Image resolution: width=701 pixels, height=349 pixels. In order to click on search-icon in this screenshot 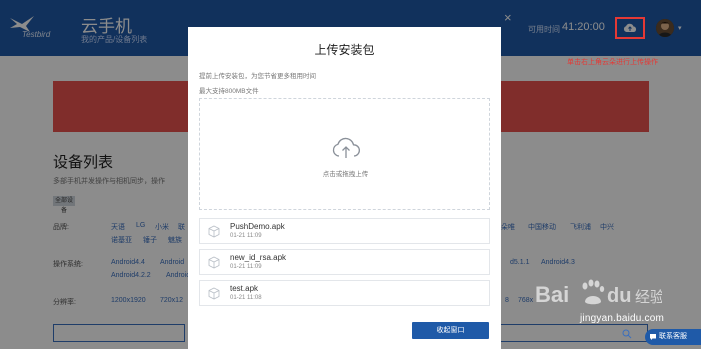, I will do `click(627, 334)`.